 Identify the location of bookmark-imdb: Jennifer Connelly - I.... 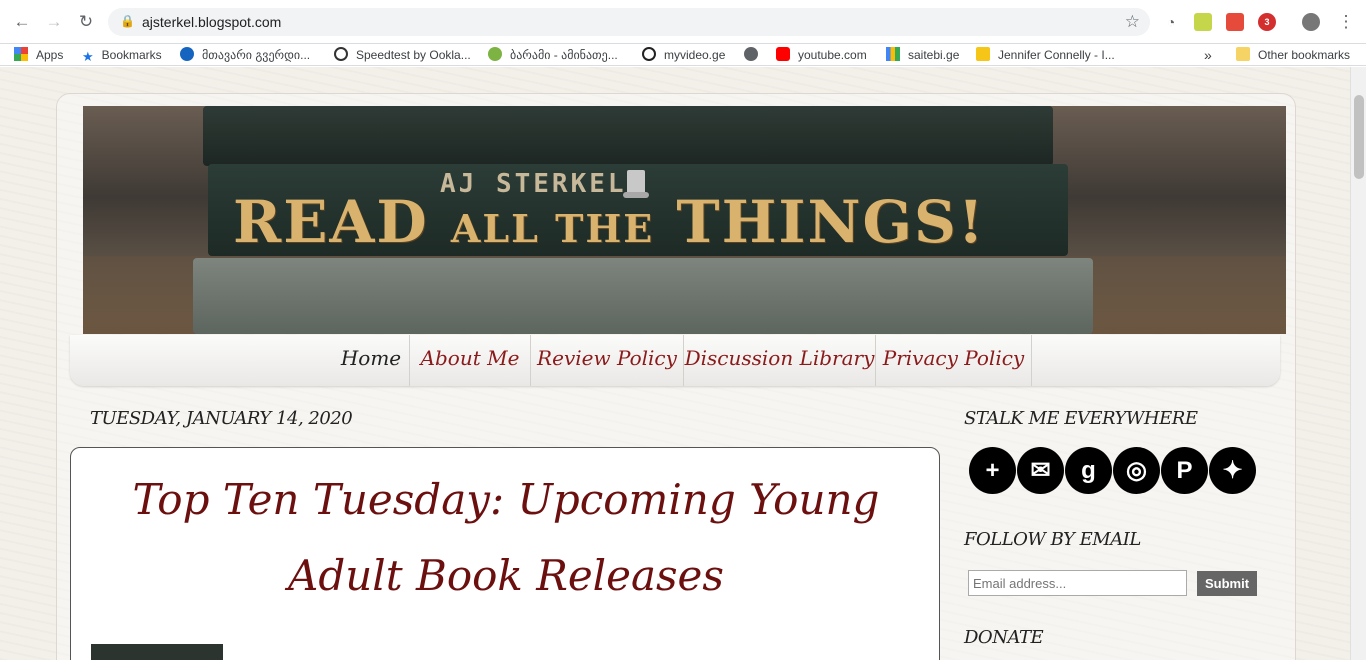
(1045, 55).